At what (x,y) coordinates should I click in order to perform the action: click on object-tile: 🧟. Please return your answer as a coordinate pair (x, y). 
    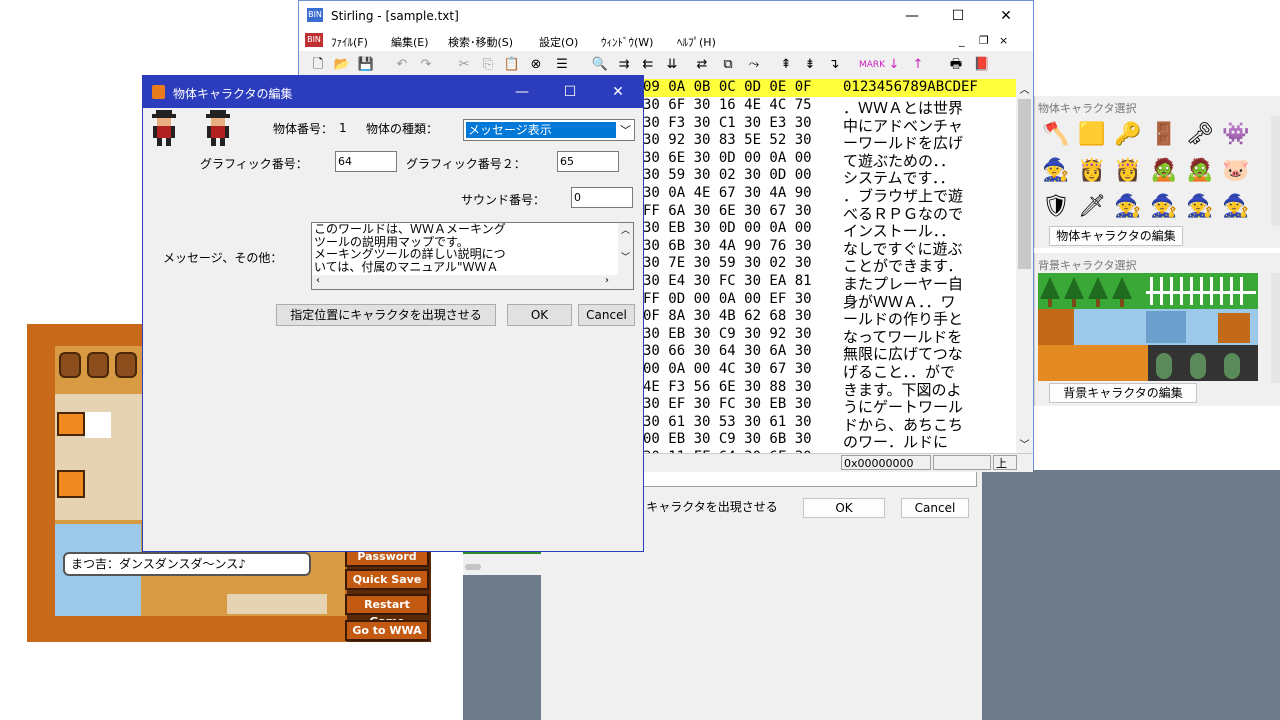
    Looking at the image, I should click on (1164, 170).